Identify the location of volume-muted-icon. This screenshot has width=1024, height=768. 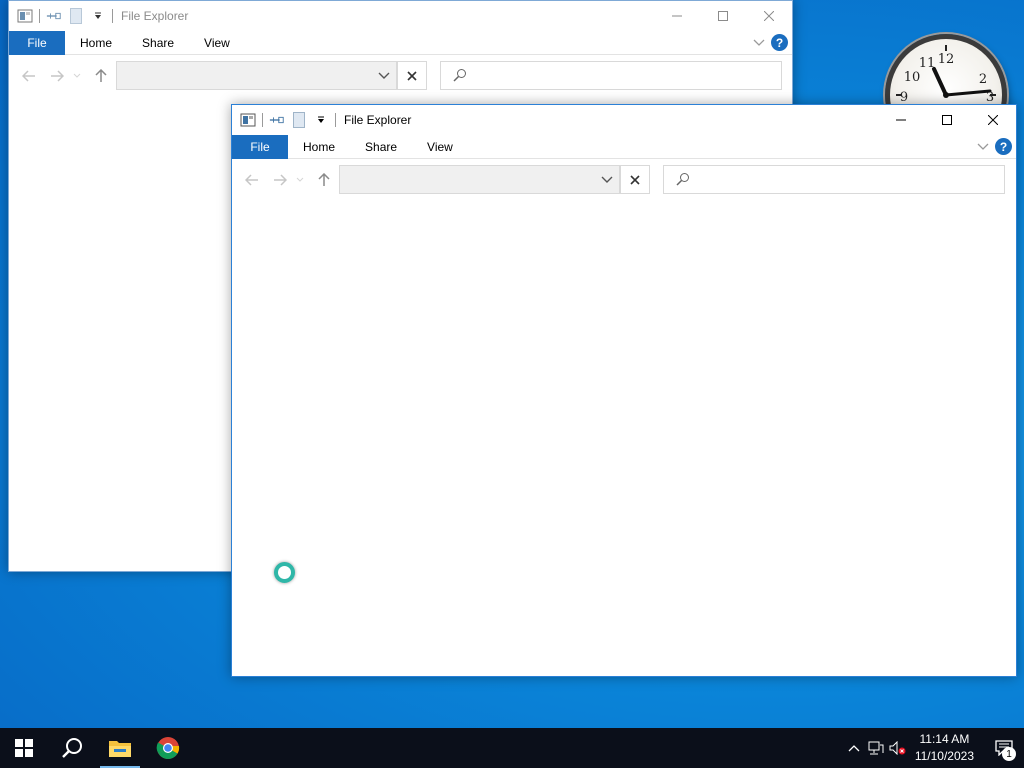
(898, 748).